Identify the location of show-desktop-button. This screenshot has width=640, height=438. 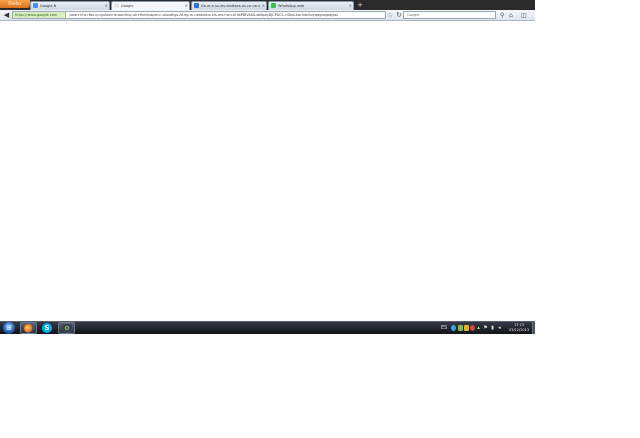
(533, 328).